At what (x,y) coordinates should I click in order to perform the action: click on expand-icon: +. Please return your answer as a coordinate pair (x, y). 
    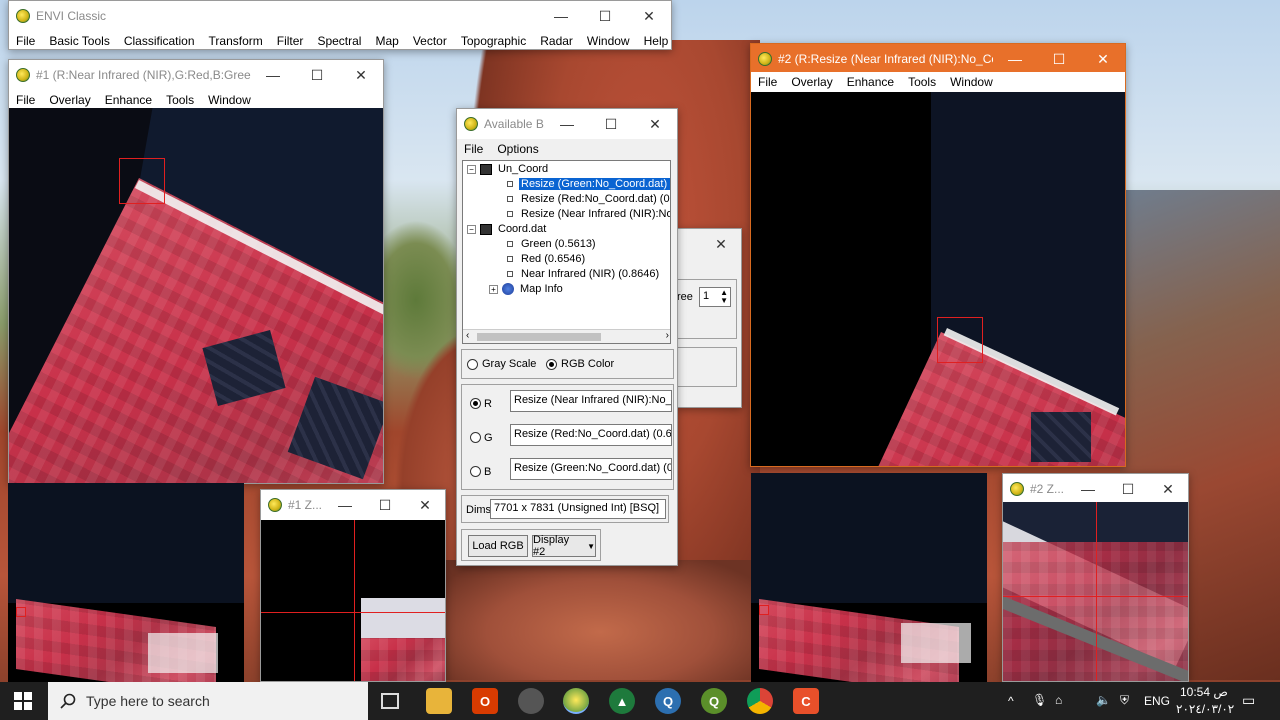
    Looking at the image, I should click on (493, 289).